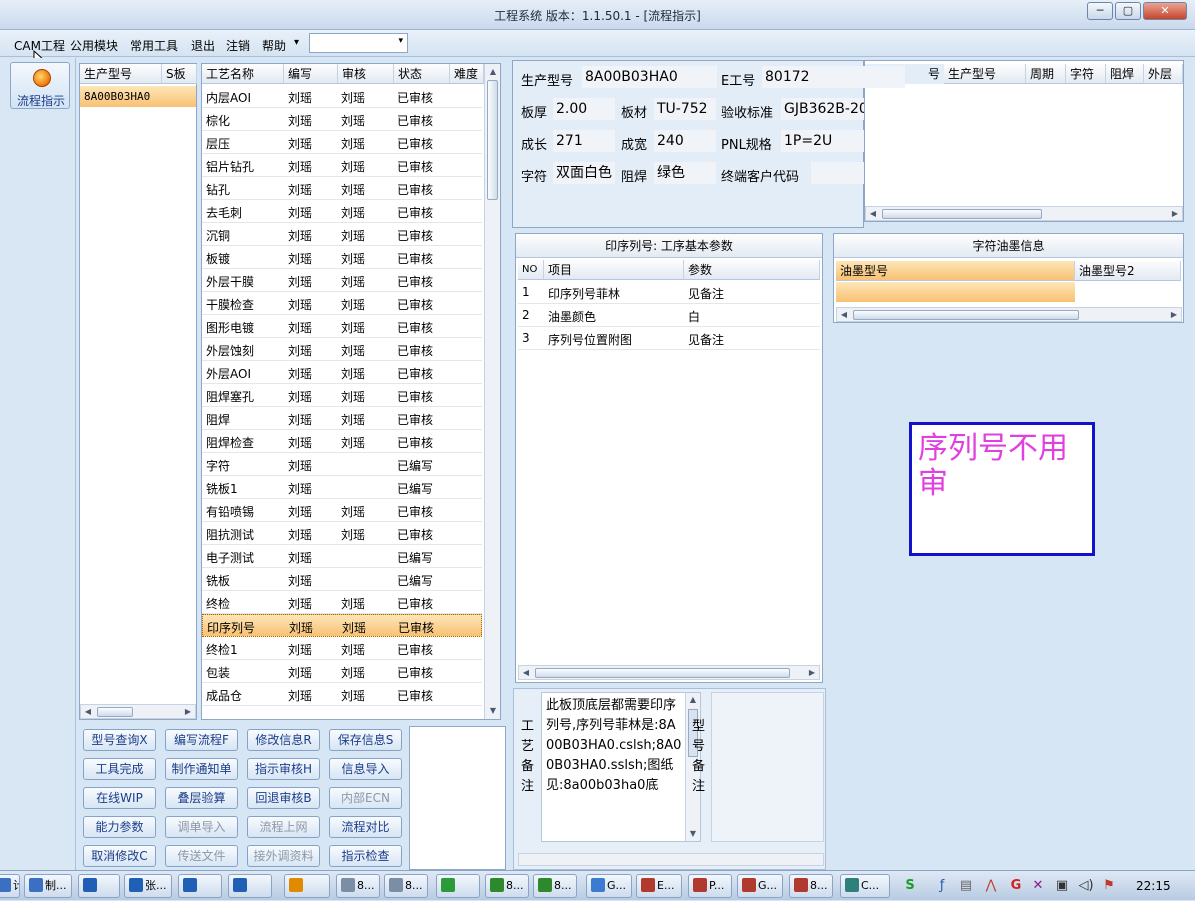  I want to click on process-row: 铝片钻孔 刘瑶 刘瑶 已审核, so click(342, 165).